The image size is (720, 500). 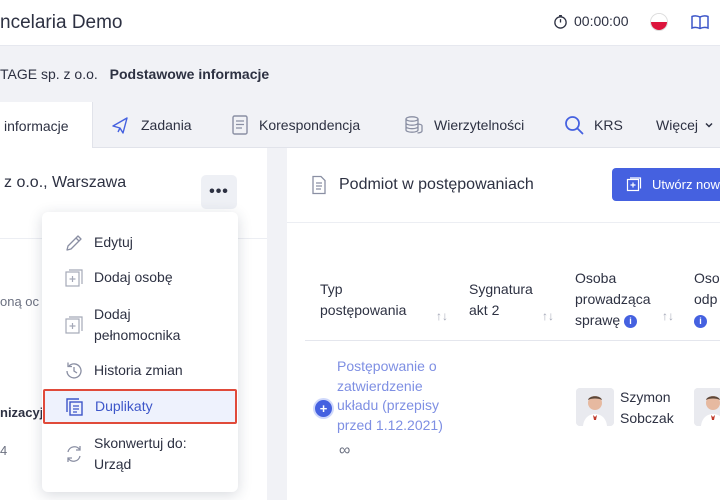 What do you see at coordinates (596, 278) in the screenshot?
I see `header-line: Osoba` at bounding box center [596, 278].